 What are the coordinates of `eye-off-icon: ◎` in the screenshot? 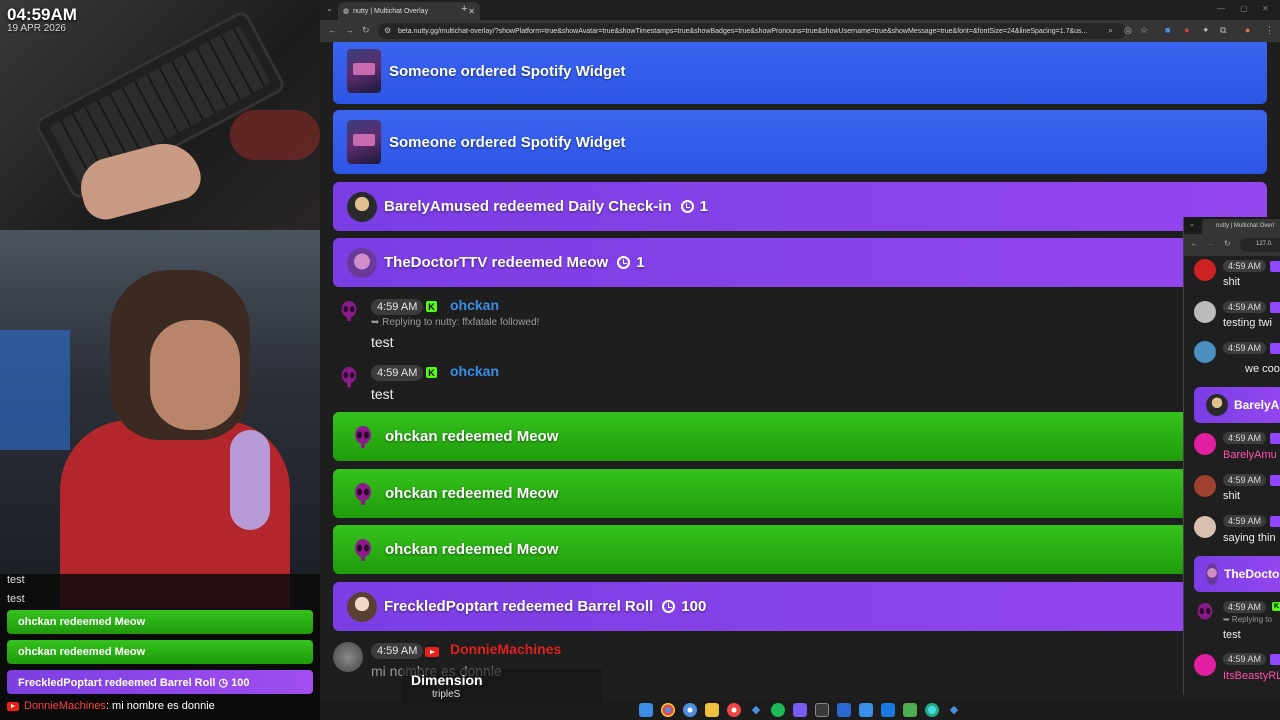 It's located at (1128, 30).